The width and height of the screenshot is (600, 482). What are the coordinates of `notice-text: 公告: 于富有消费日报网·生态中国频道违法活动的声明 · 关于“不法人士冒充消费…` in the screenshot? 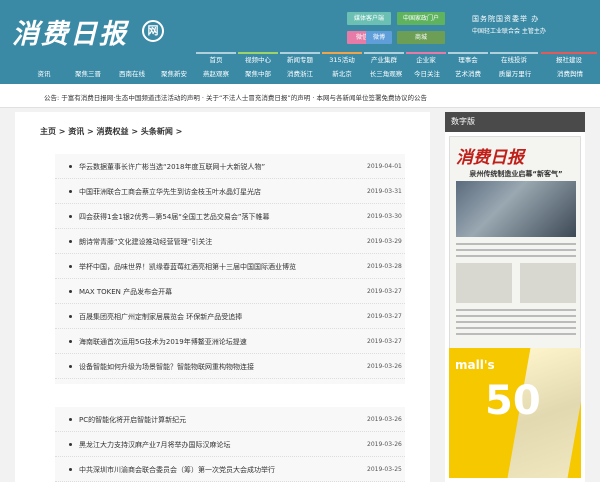 It's located at (235, 97).